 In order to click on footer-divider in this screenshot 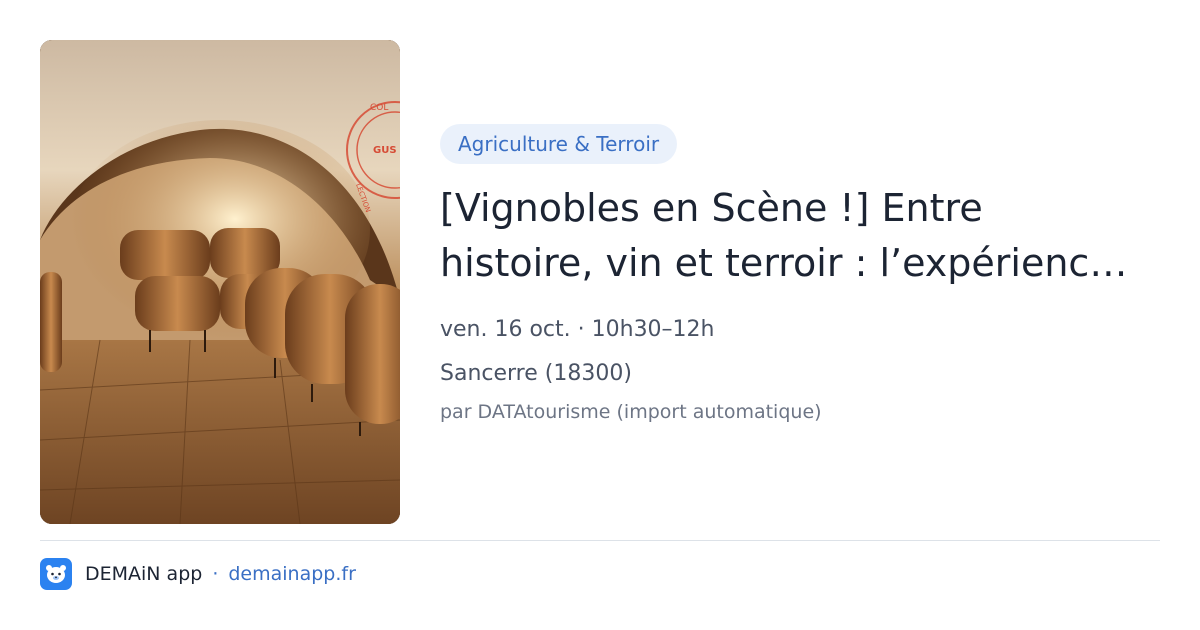, I will do `click(600, 540)`.